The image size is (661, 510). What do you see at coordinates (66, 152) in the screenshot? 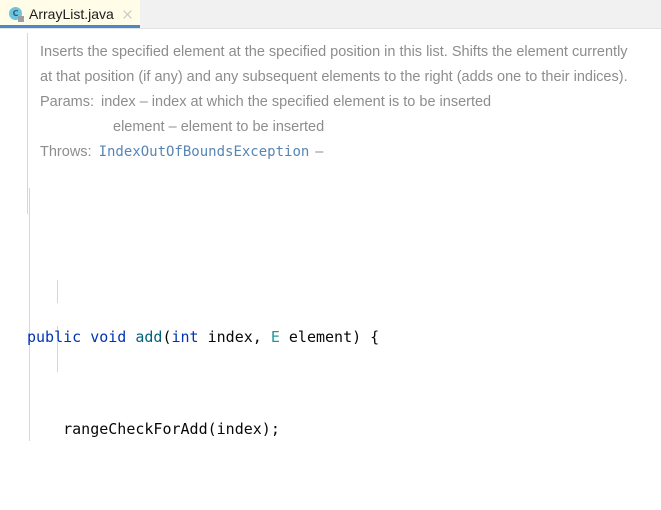
I see `javadoc-throws-label: Throws:` at bounding box center [66, 152].